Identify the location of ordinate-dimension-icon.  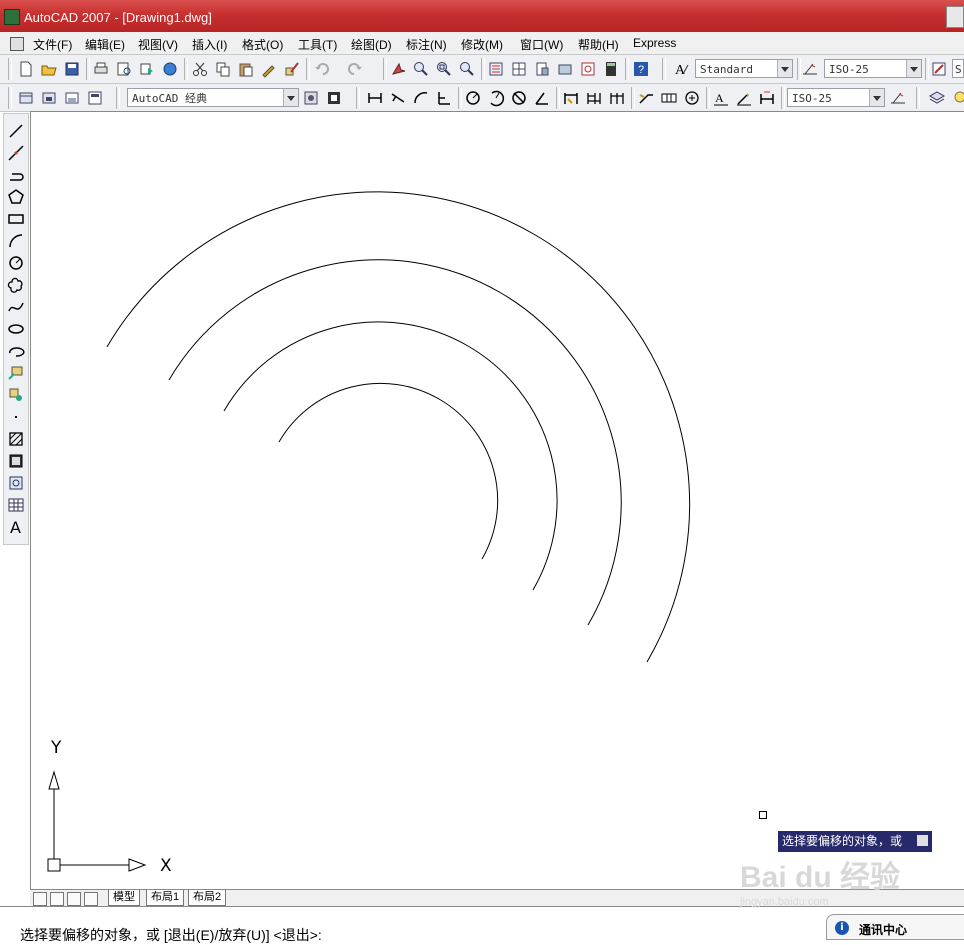
(444, 98).